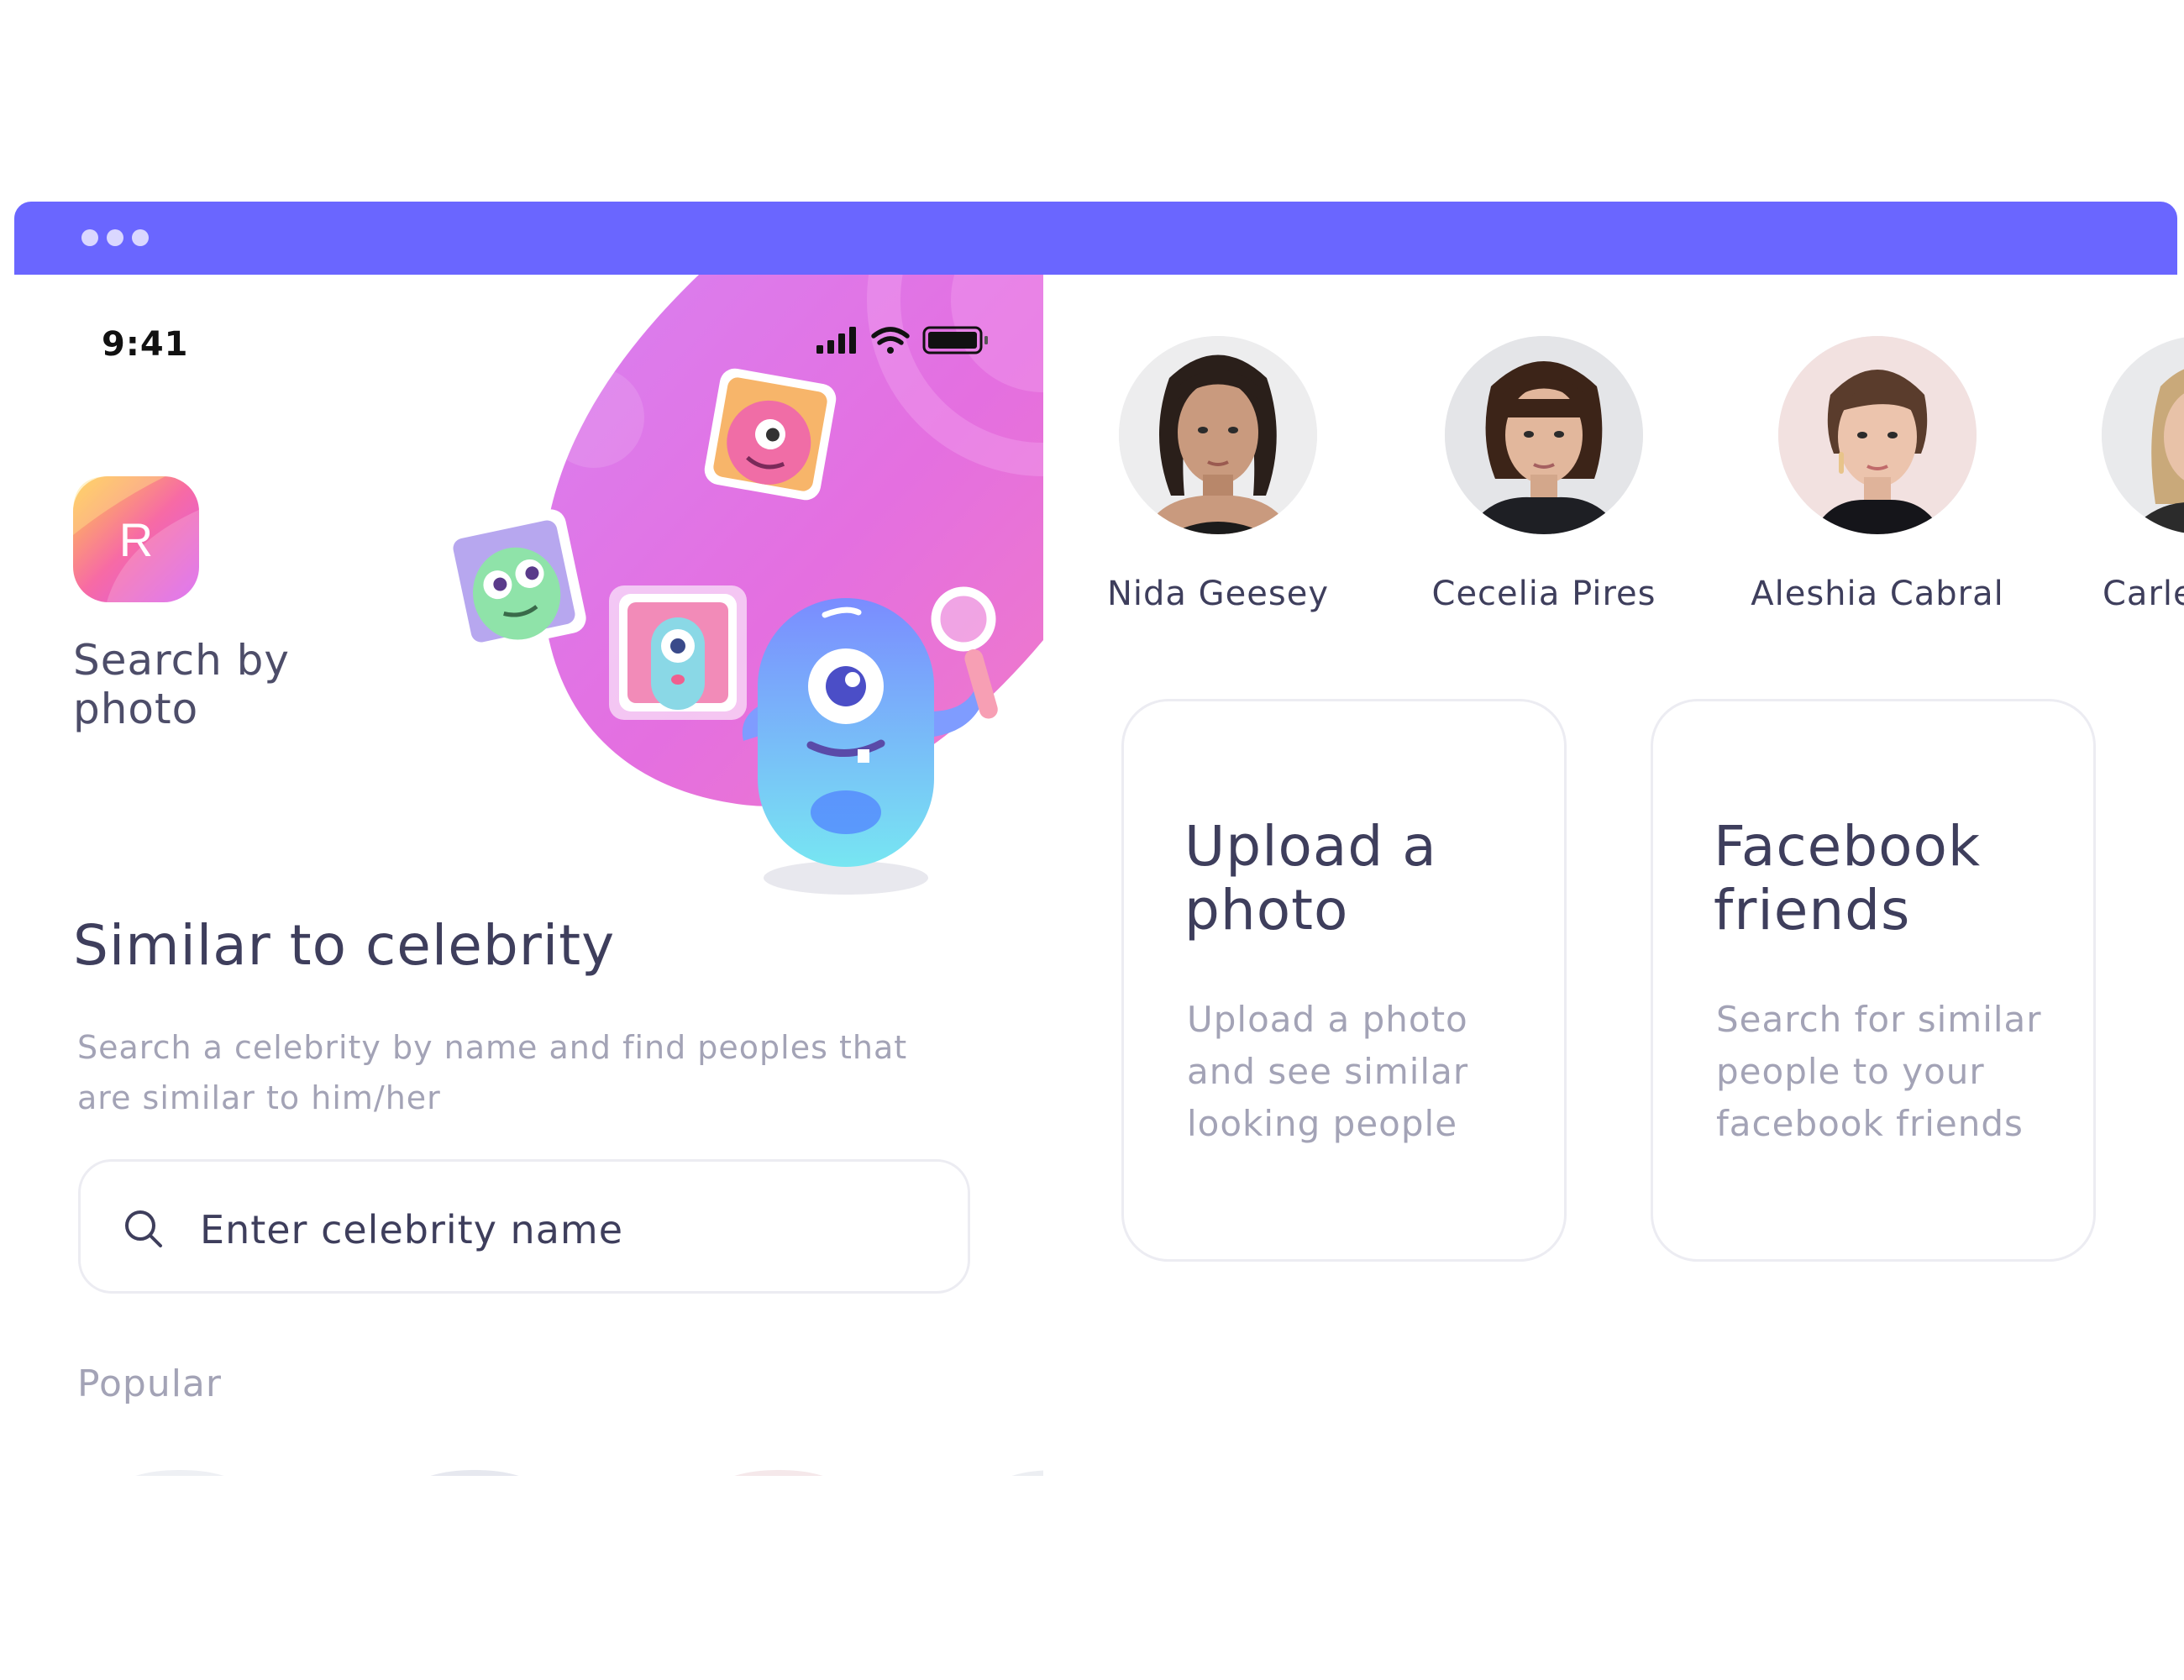 The width and height of the screenshot is (2184, 1680). What do you see at coordinates (593, 417) in the screenshot?
I see `blob-spot` at bounding box center [593, 417].